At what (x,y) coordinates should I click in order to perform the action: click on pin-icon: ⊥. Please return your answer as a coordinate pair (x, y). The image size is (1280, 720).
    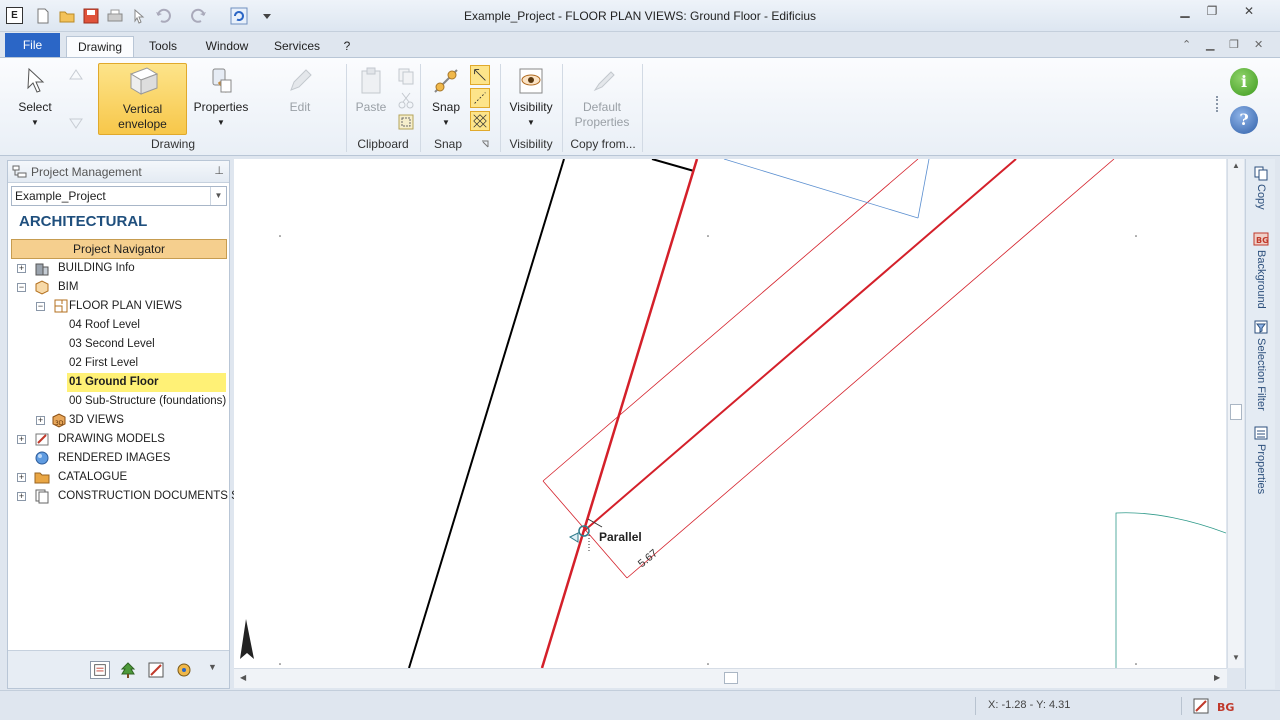
    Looking at the image, I should click on (219, 170).